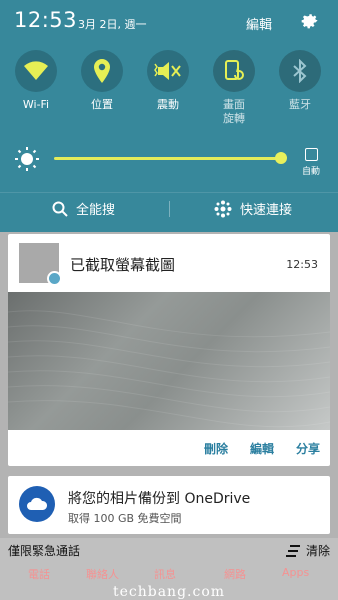 The height and width of the screenshot is (600, 338). What do you see at coordinates (308, 448) in the screenshot?
I see `share-button: 分享` at bounding box center [308, 448].